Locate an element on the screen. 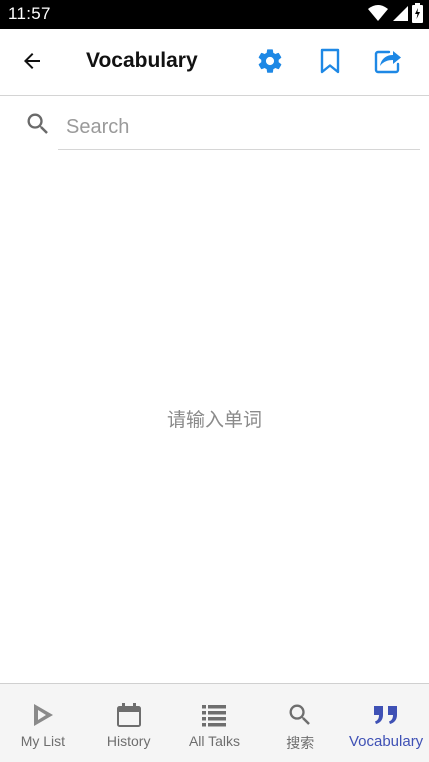 The width and height of the screenshot is (429, 762). nav-item-search: 搜索 is located at coordinates (300, 723).